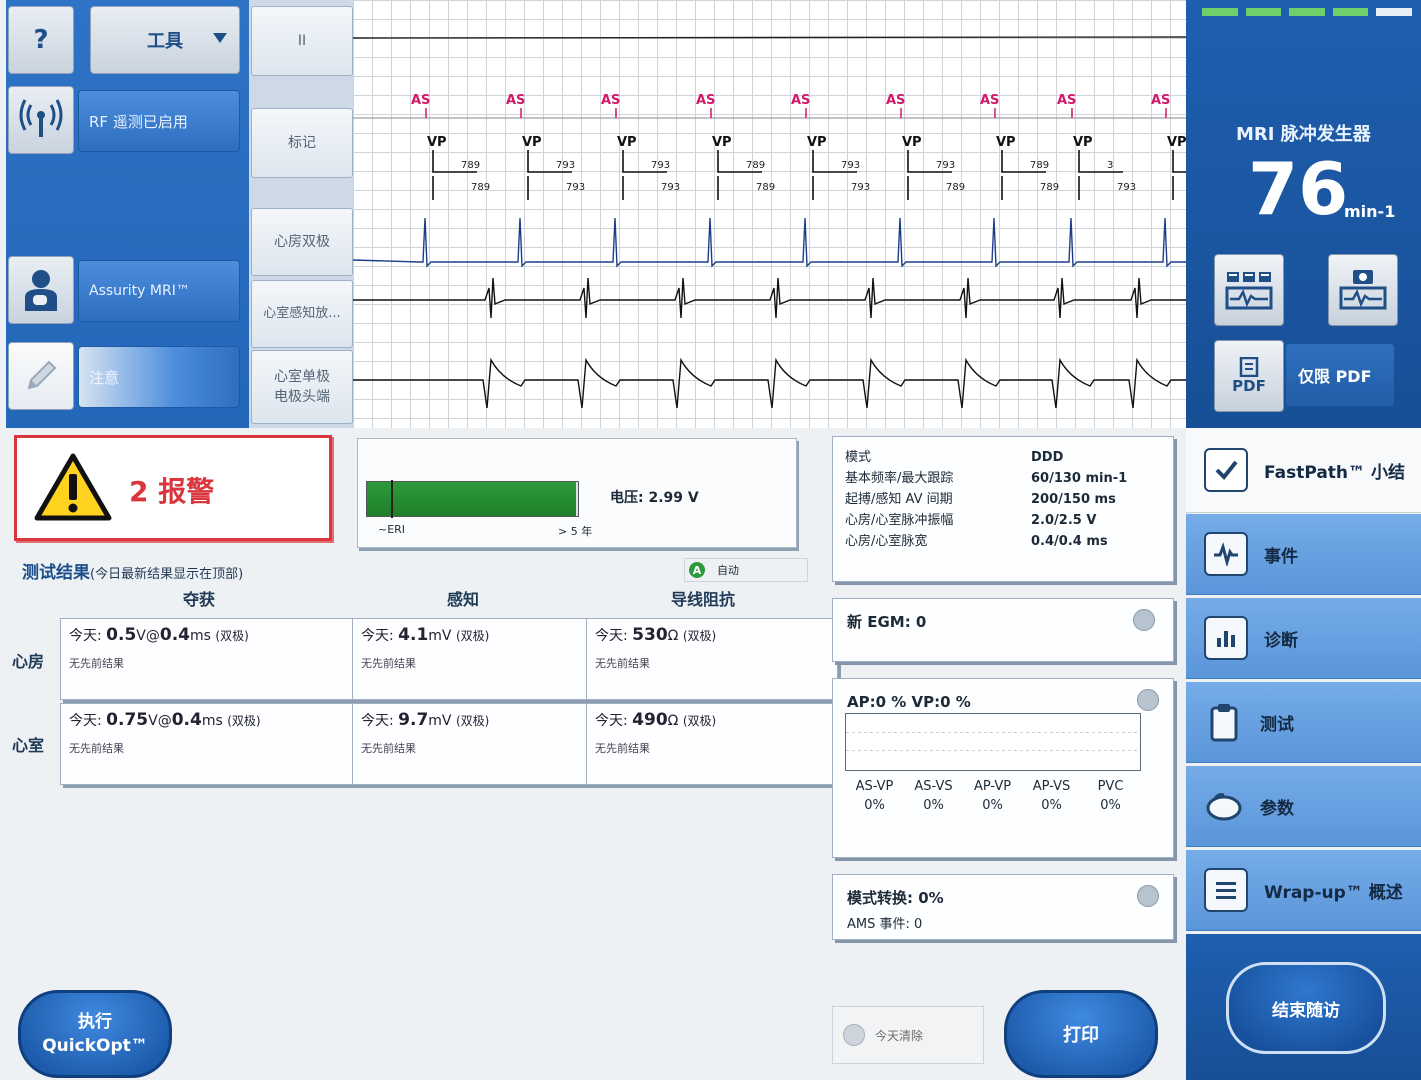  I want to click on nav-fastpath: FastPath™ 小结, so click(1303, 470).